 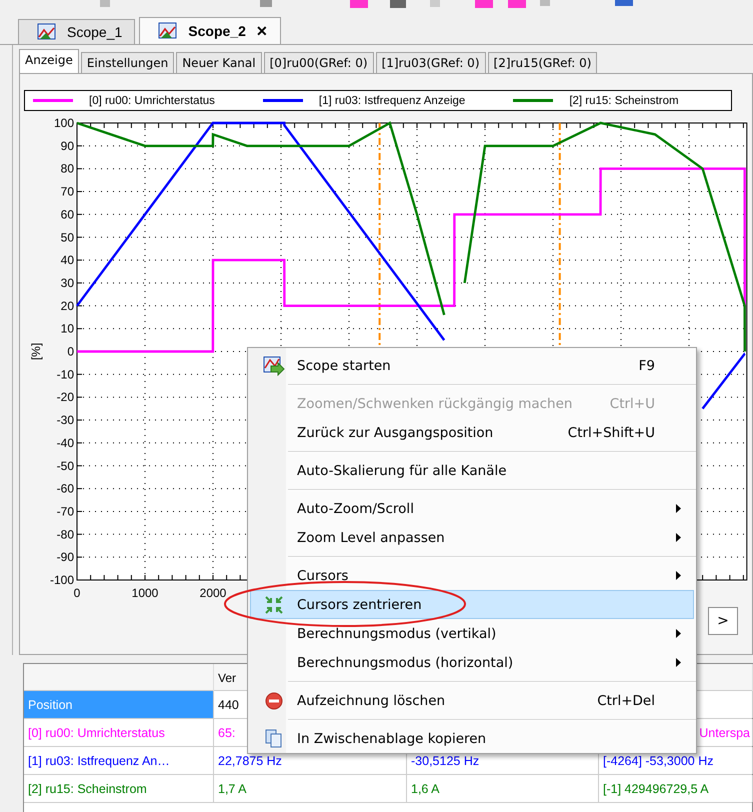 I want to click on table-cell: 22,7875 Hz, so click(x=250, y=761).